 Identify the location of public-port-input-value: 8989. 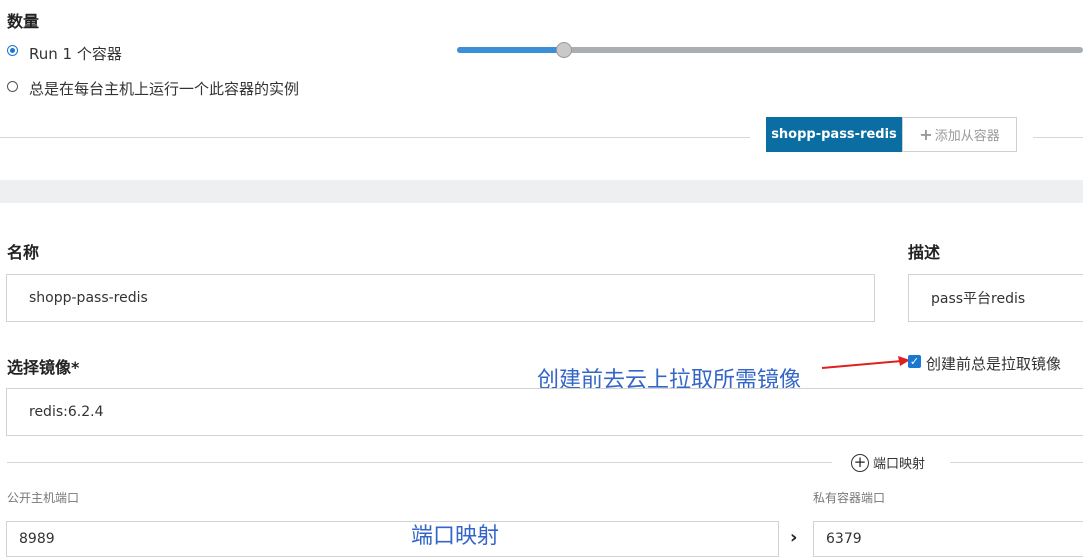
(37, 539).